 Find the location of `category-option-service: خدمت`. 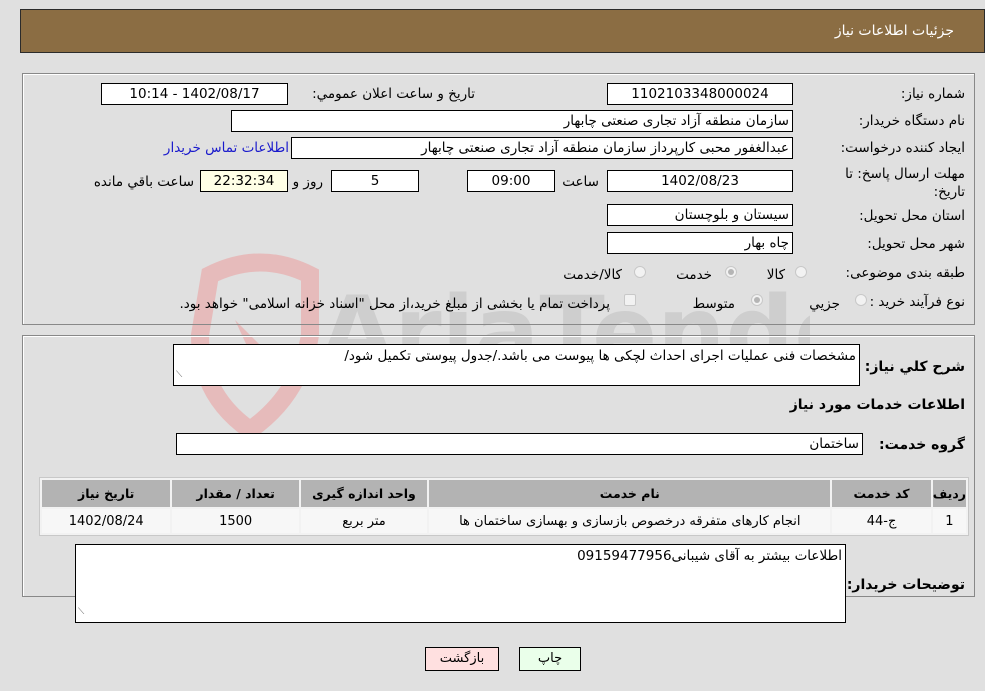

category-option-service: خدمت is located at coordinates (694, 275).